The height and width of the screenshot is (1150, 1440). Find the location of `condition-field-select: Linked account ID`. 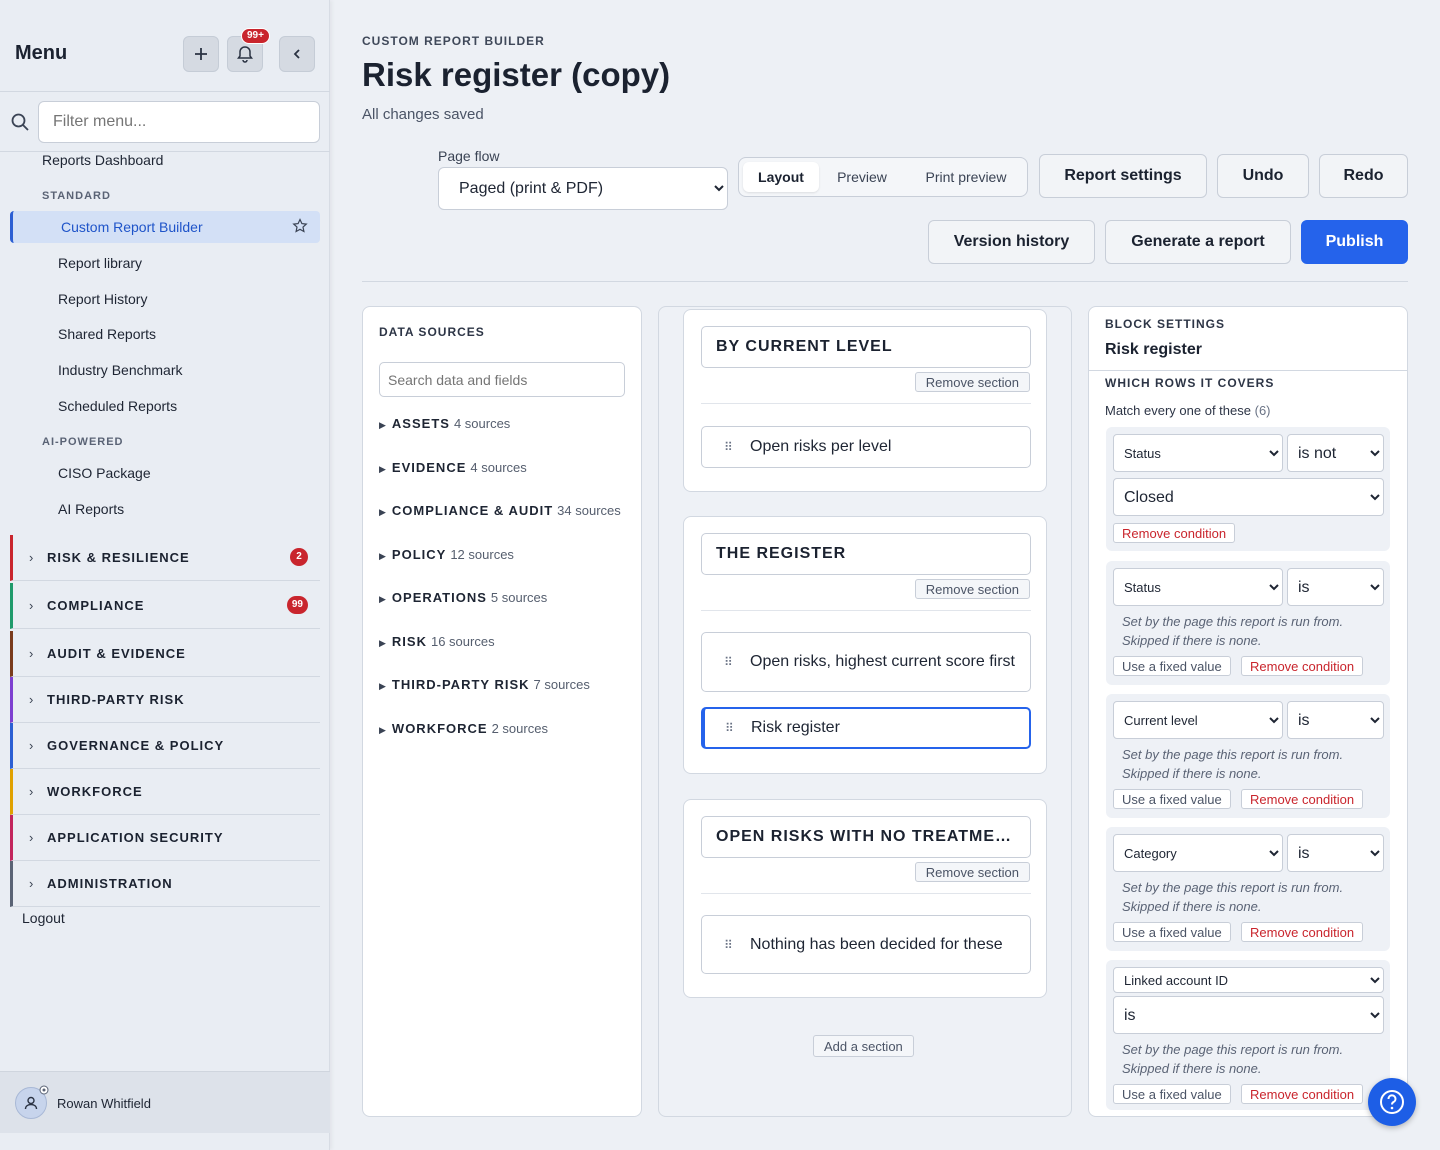

condition-field-select: Linked account ID is located at coordinates (1248, 980).